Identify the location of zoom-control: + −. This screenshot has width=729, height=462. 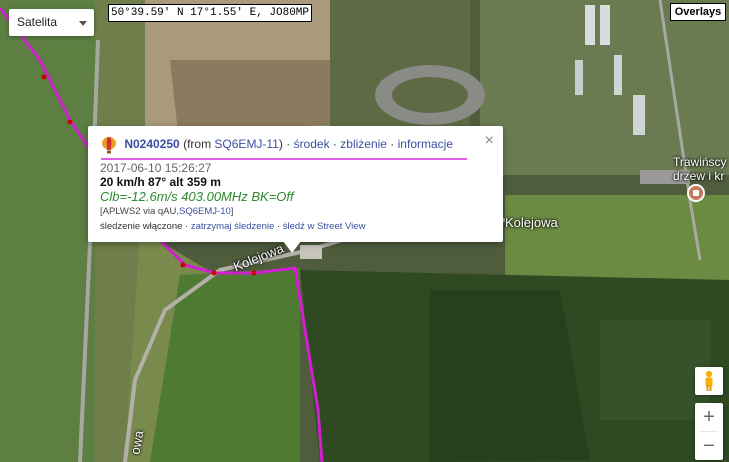
(709, 431).